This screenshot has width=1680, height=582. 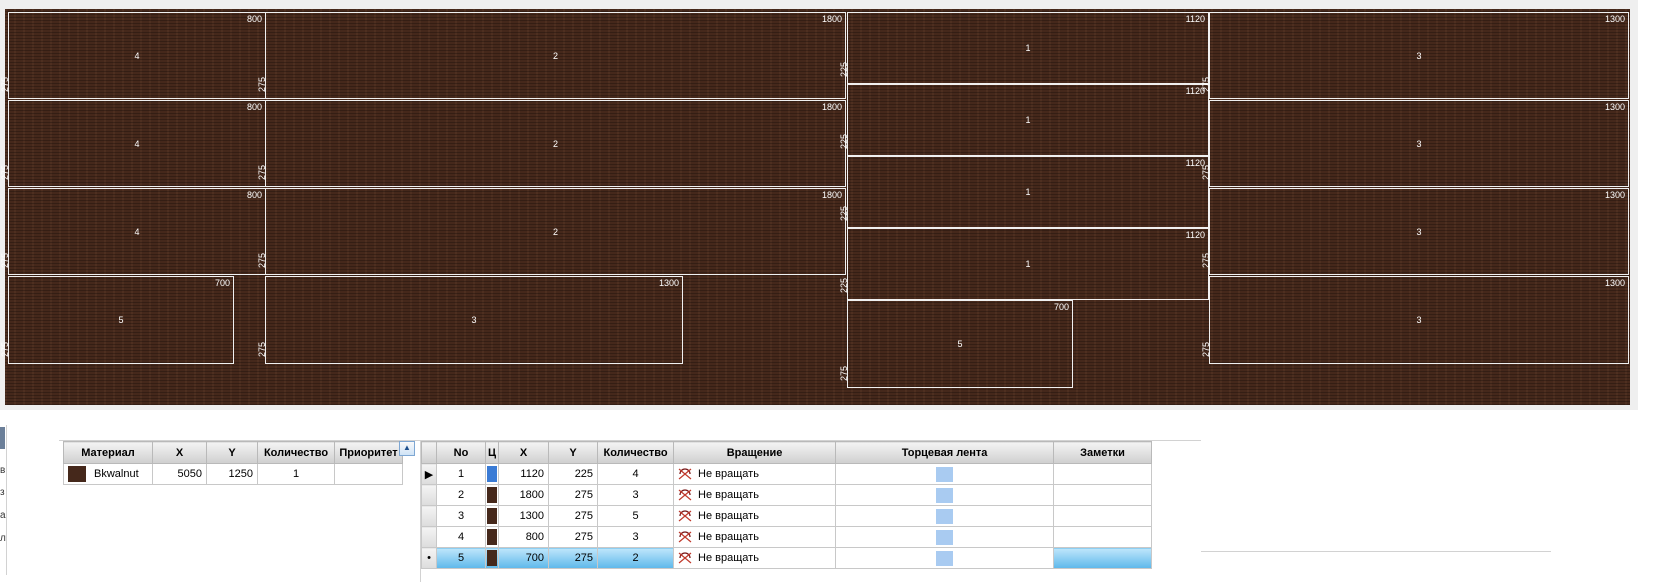 I want to click on table-row: 2 1800 275 3 Не вращать, so click(x=787, y=495).